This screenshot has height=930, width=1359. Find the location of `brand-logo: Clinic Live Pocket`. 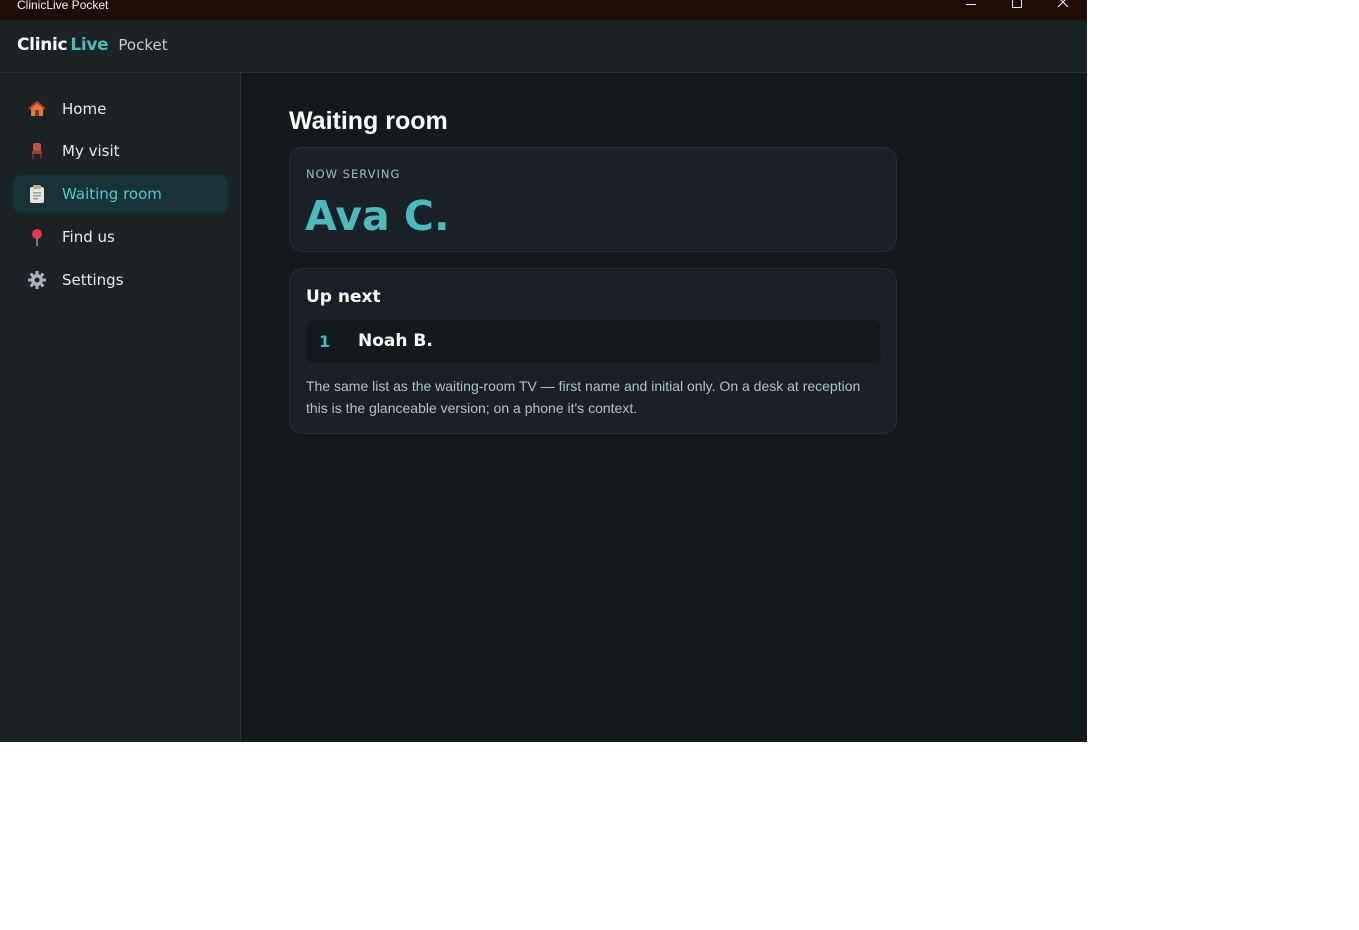

brand-logo: Clinic Live Pocket is located at coordinates (92, 45).